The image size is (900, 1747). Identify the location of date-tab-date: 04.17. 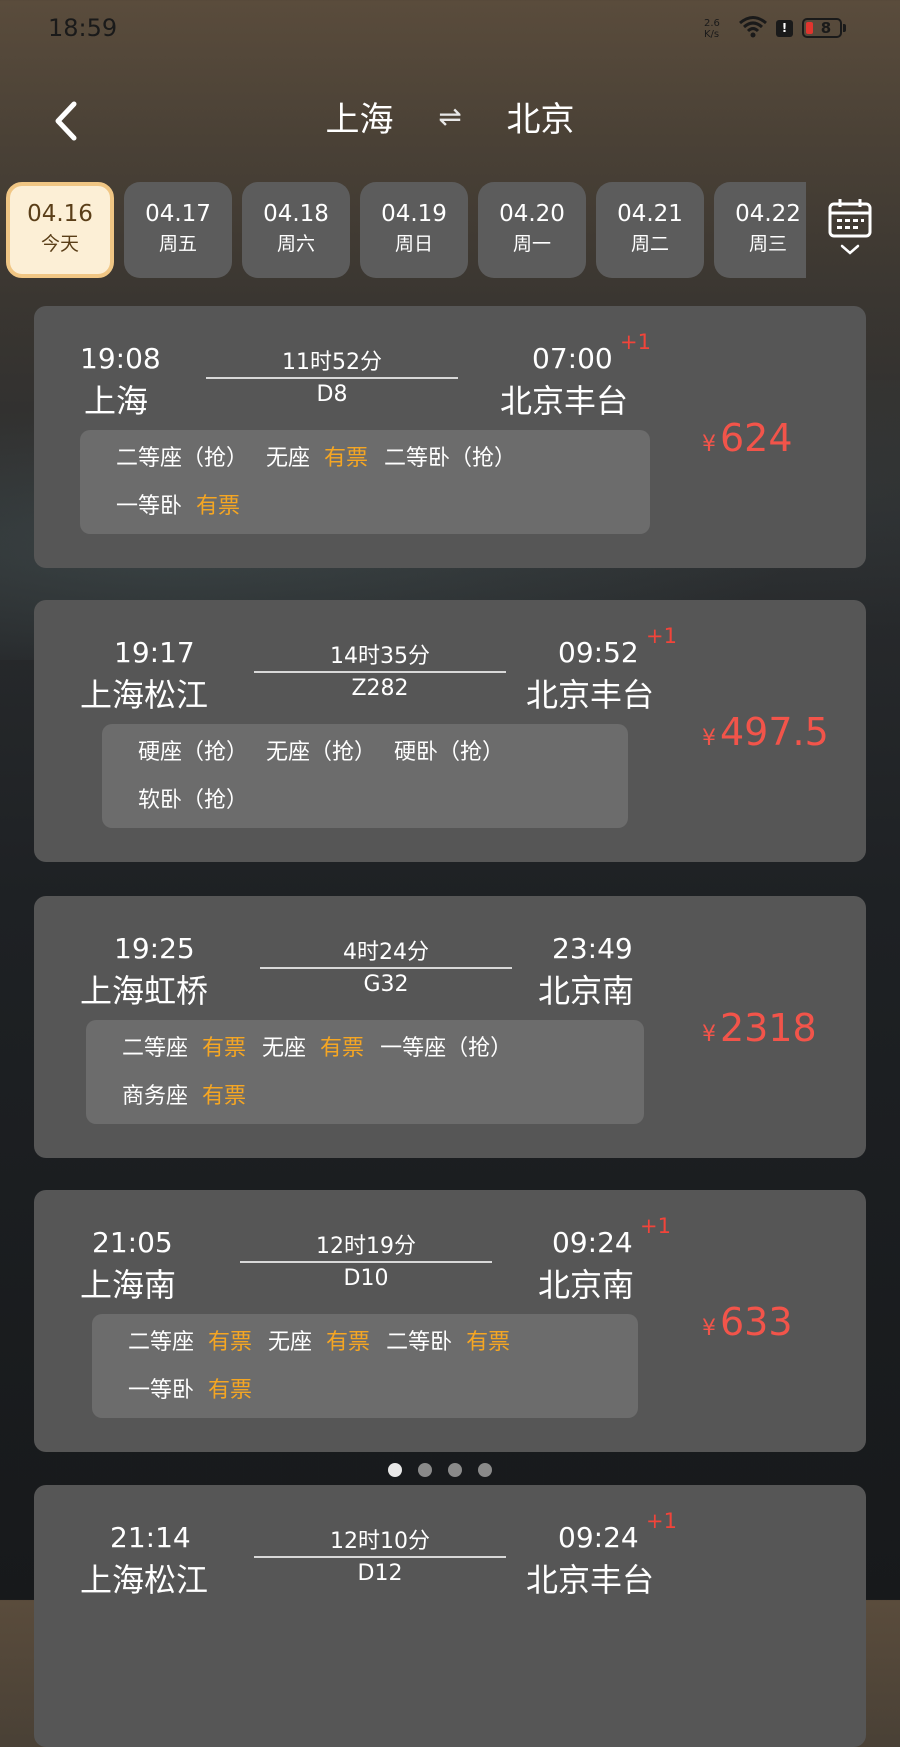
(178, 214).